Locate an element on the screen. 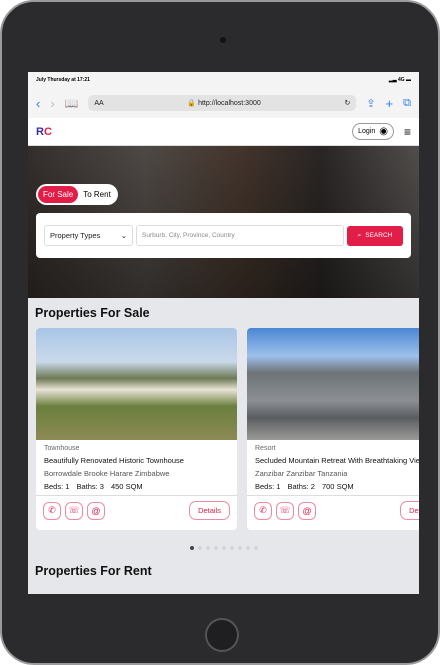 This screenshot has height=665, width=440. search-button: ⌕ SEARCH is located at coordinates (375, 235).